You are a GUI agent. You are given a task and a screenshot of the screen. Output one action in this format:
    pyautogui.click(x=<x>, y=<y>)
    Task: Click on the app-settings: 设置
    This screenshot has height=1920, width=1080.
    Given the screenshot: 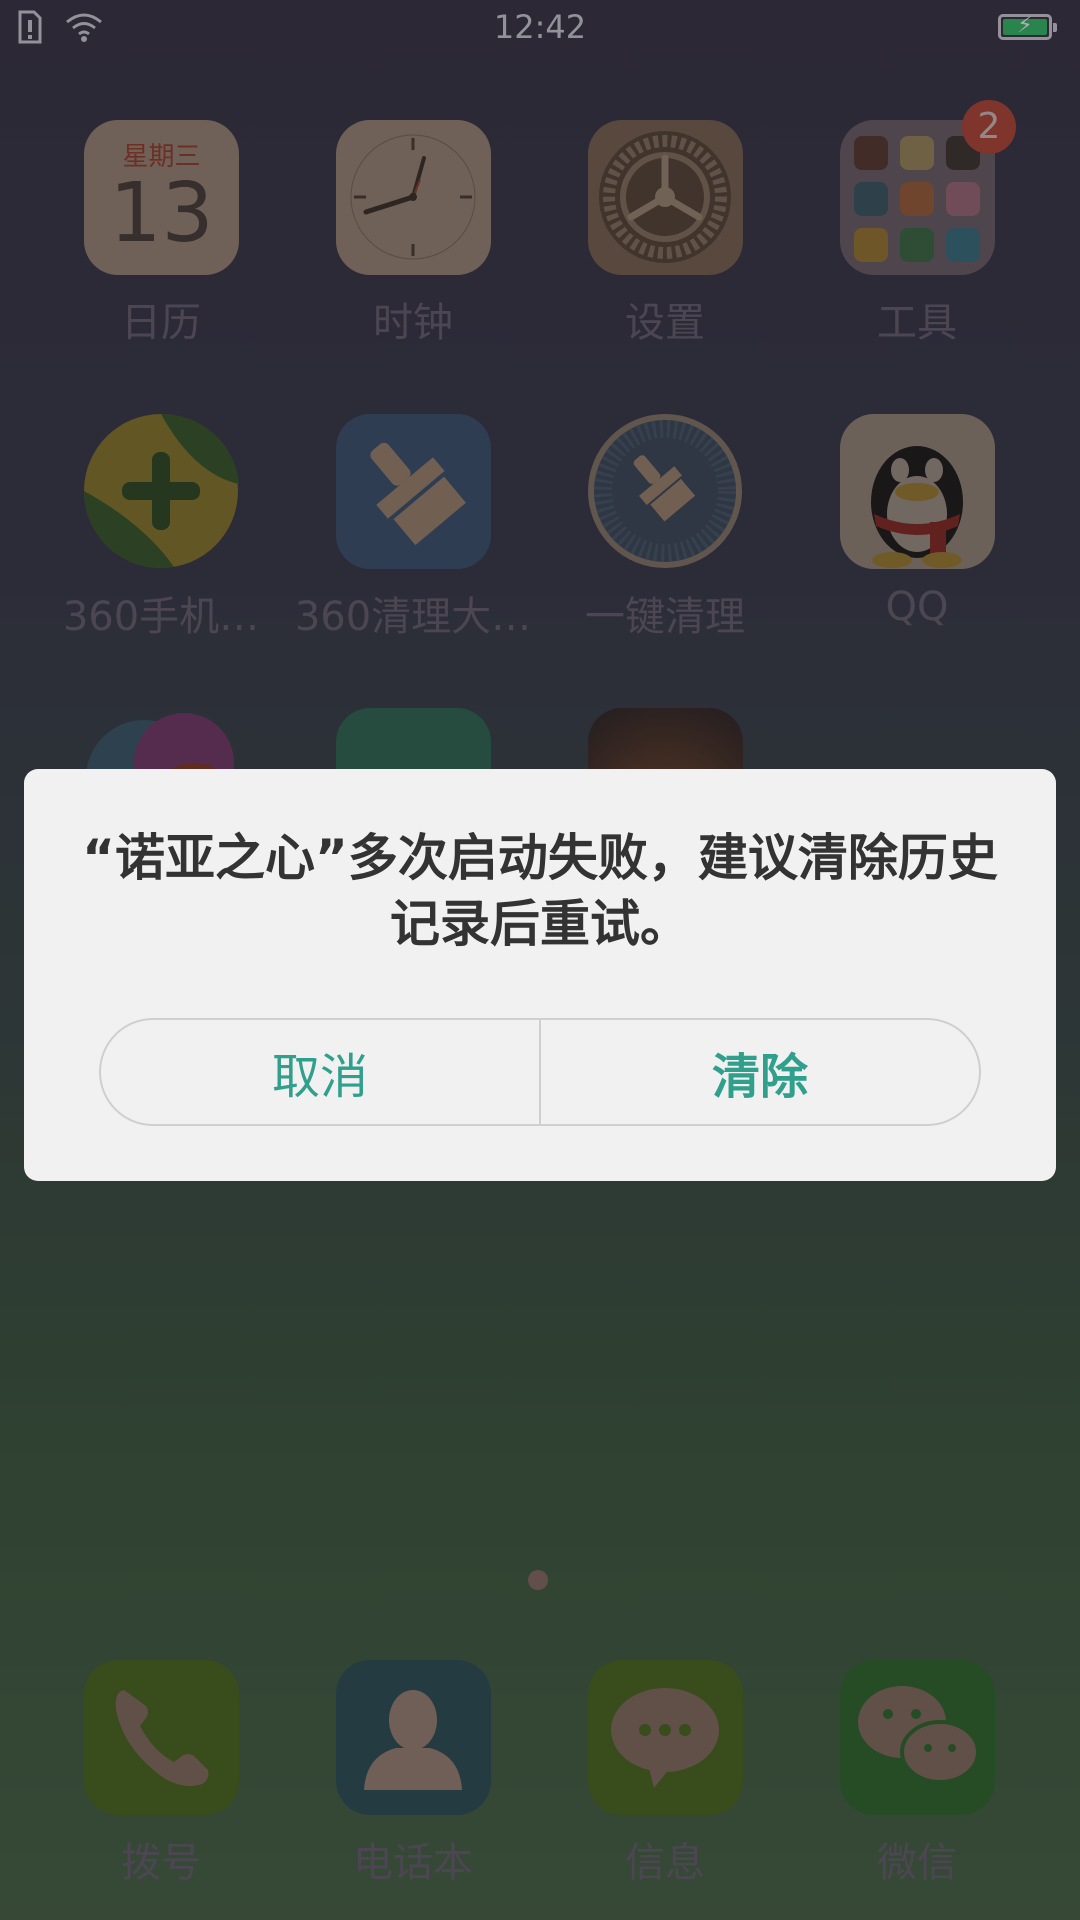 What is the action you would take?
    pyautogui.click(x=652, y=240)
    